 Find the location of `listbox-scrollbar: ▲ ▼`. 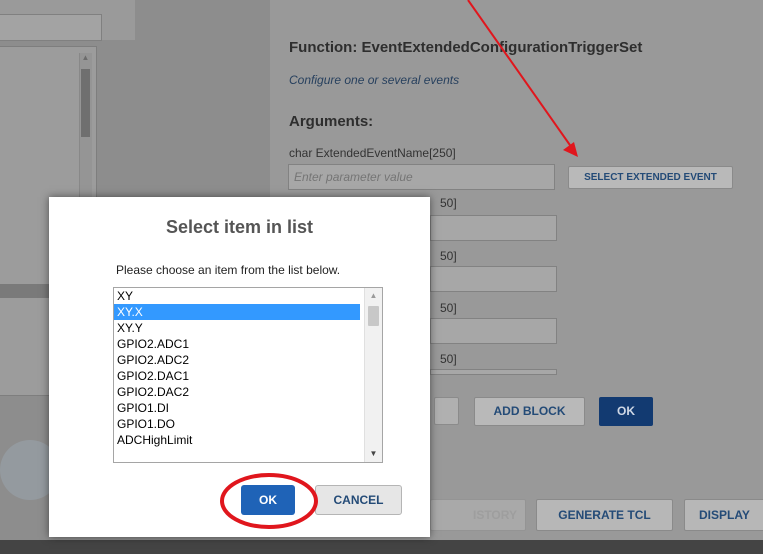

listbox-scrollbar: ▲ ▼ is located at coordinates (373, 375).